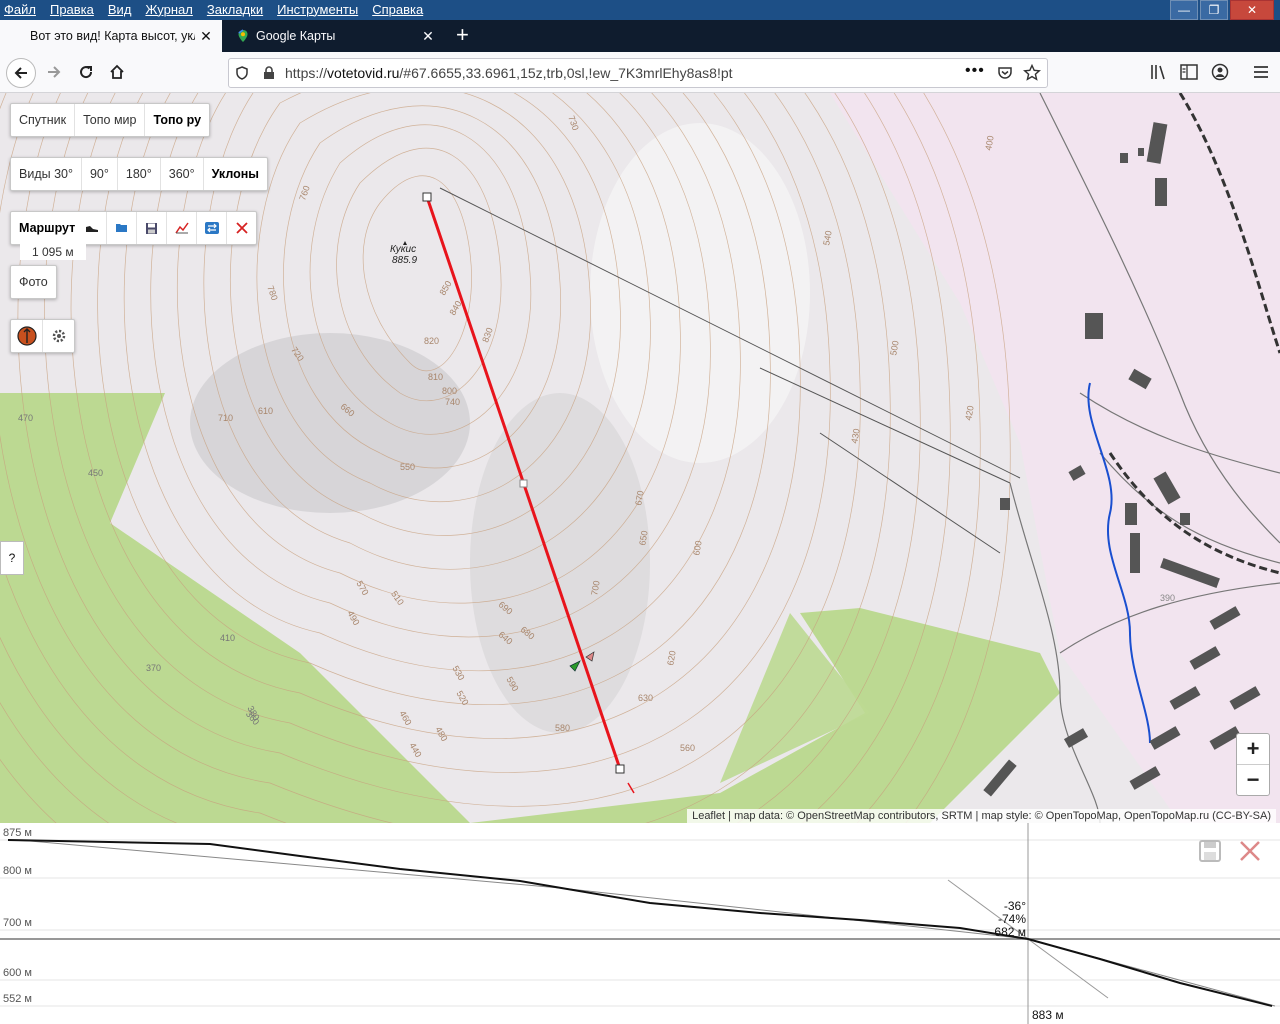 The width and height of the screenshot is (1280, 1024). What do you see at coordinates (1250, 851) in the screenshot?
I see `close-profile-icon` at bounding box center [1250, 851].